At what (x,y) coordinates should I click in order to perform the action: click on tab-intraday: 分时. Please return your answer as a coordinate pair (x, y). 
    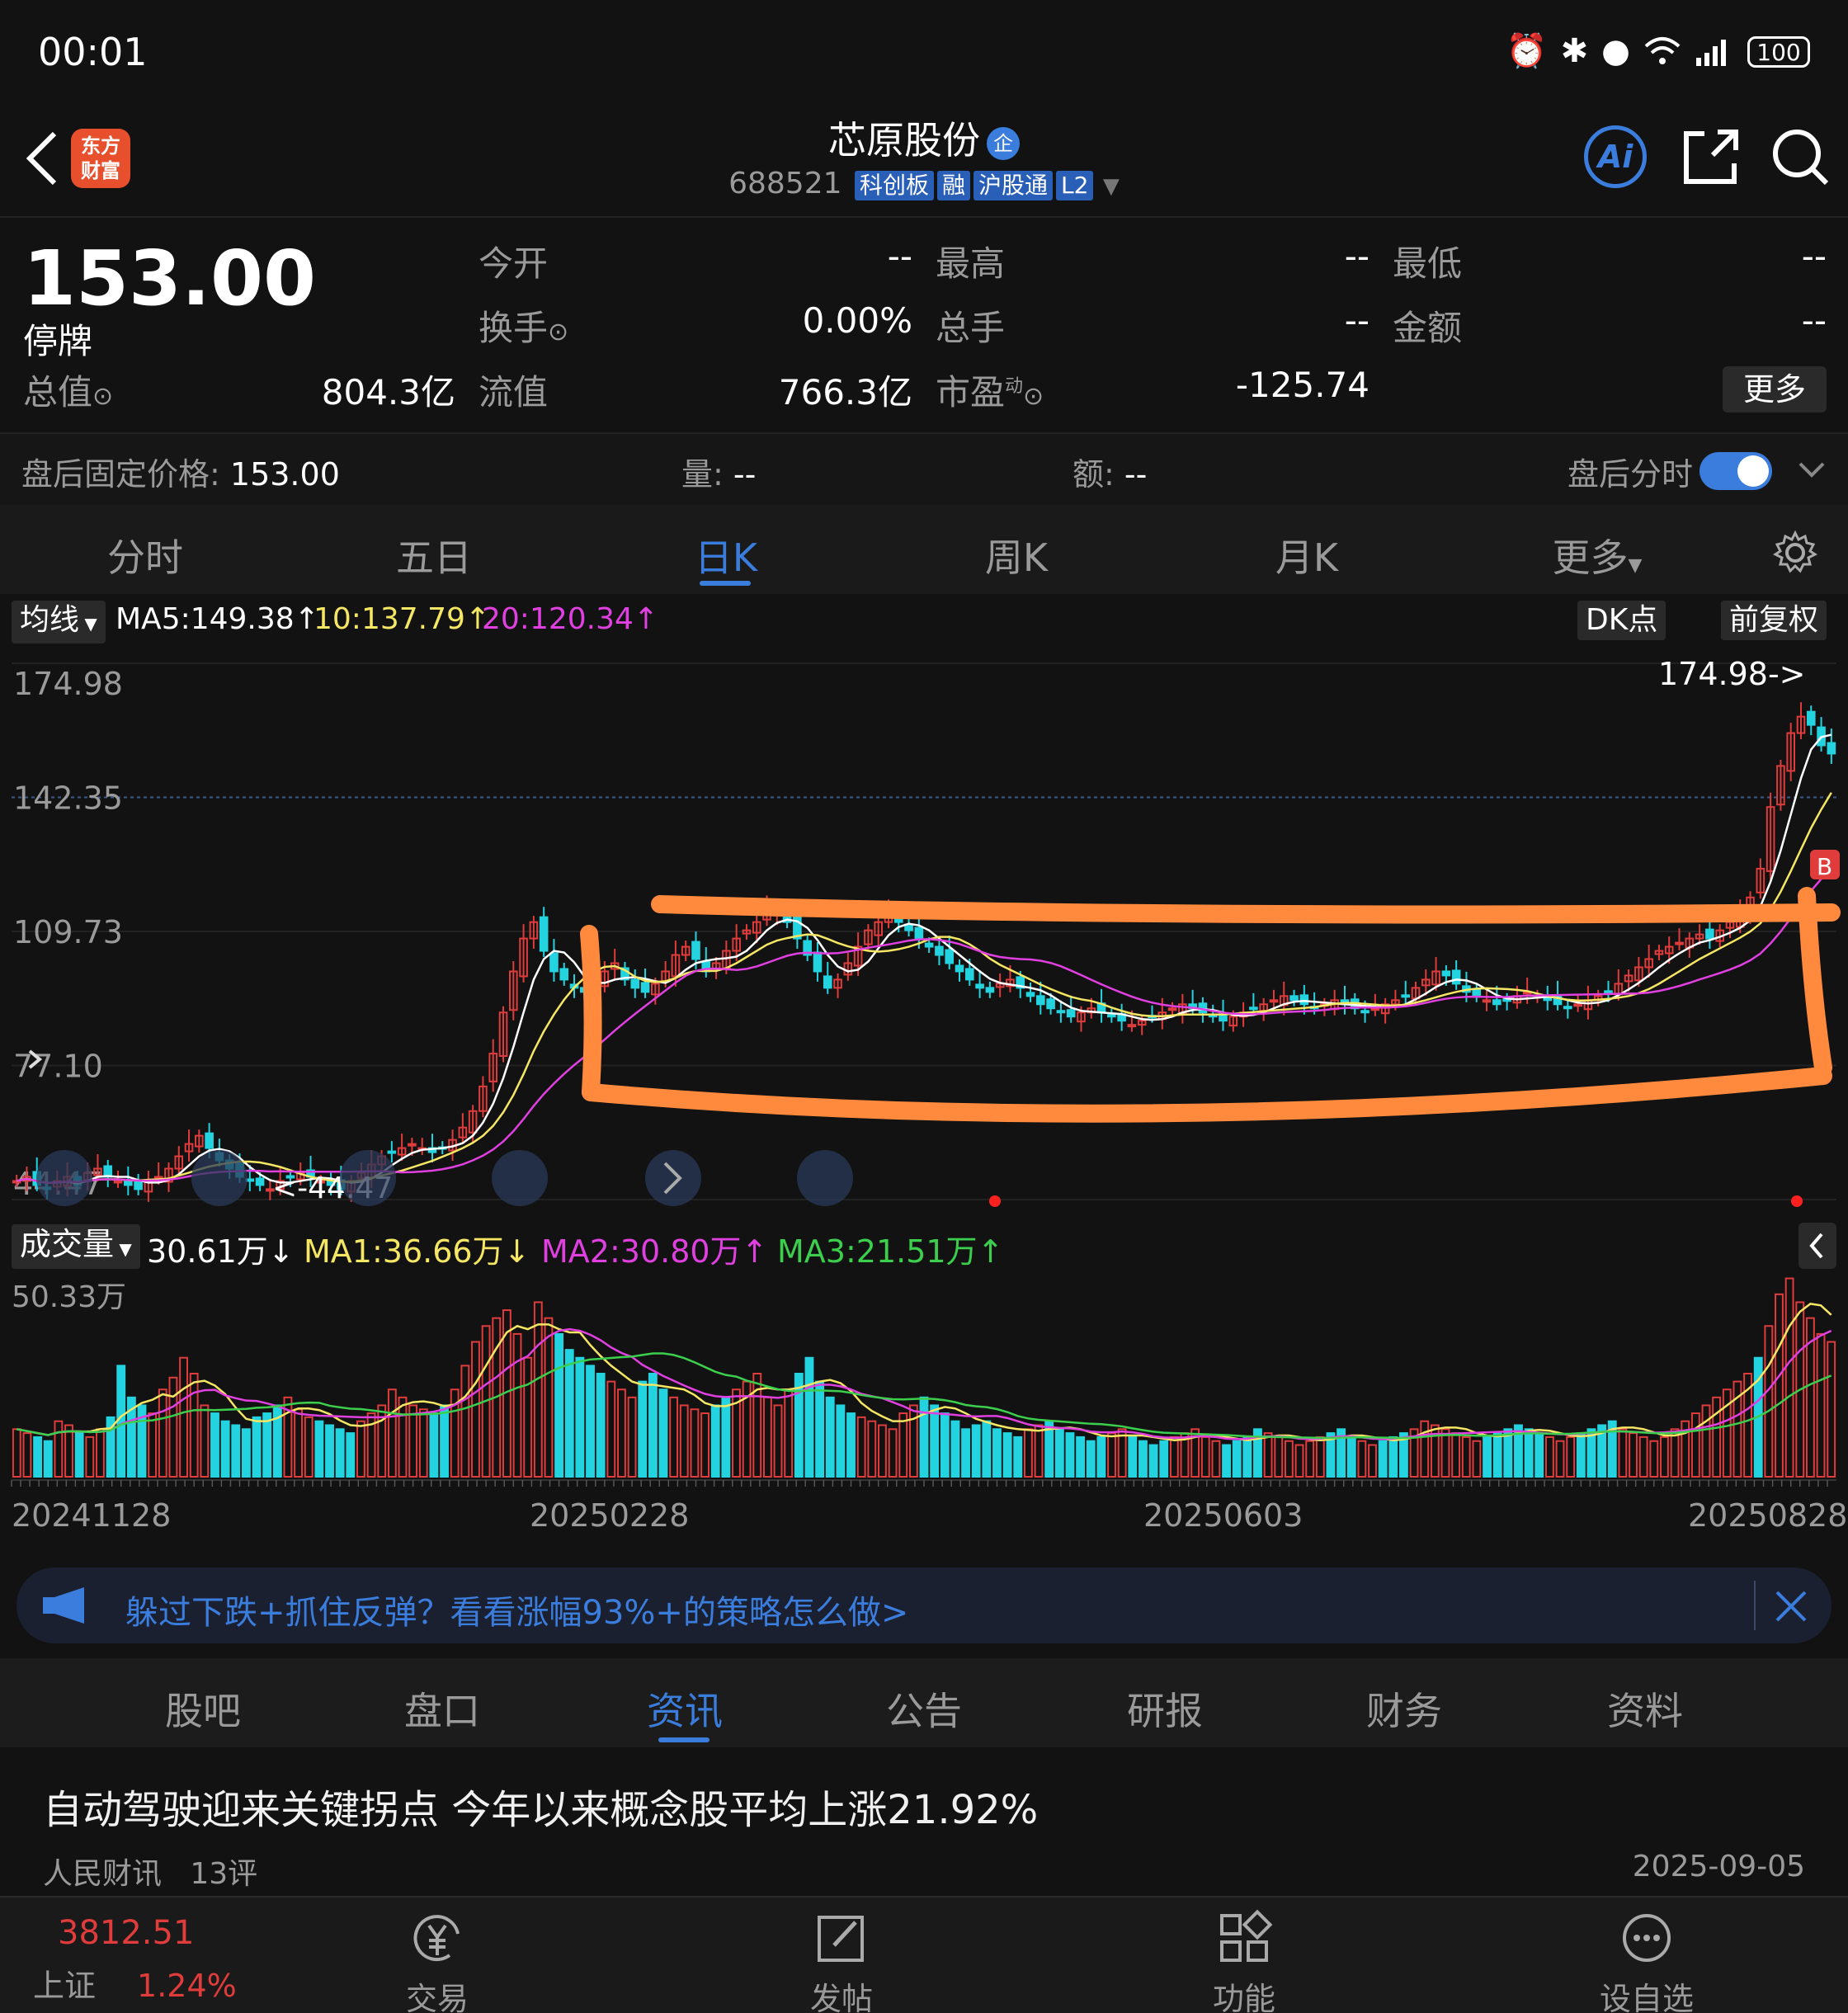
    Looking at the image, I should click on (145, 555).